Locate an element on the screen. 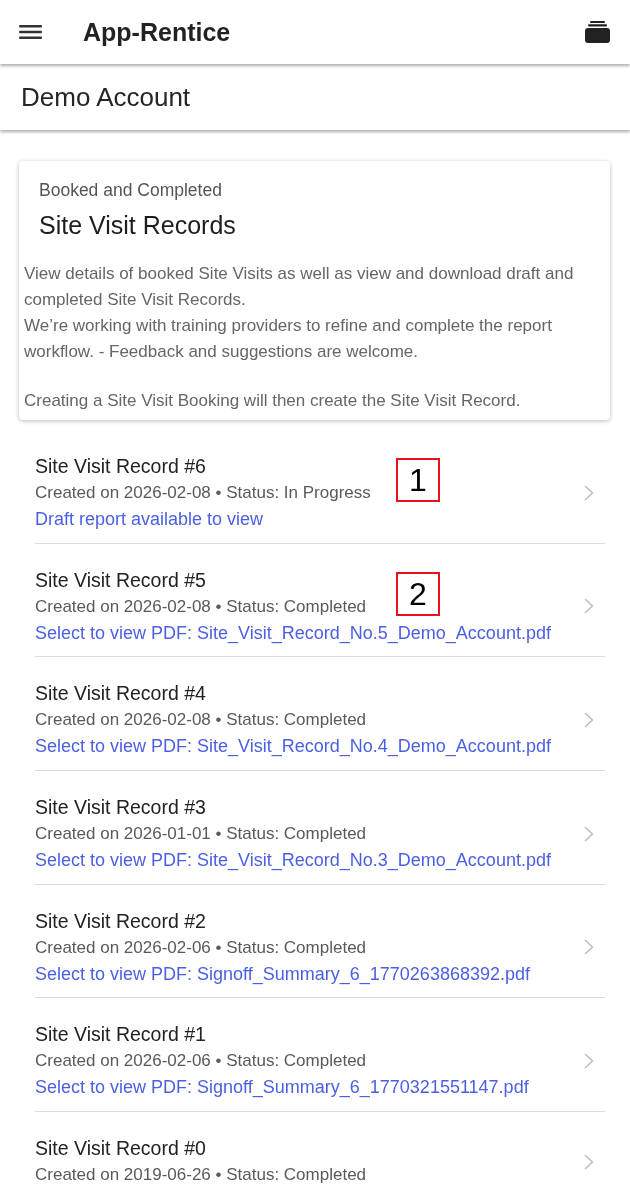 The height and width of the screenshot is (1198, 630). record-list-item: Site Visit Record #6 Created on 2026-02-08 • Status: In Progress Draft report available to view 1 is located at coordinates (320, 487).